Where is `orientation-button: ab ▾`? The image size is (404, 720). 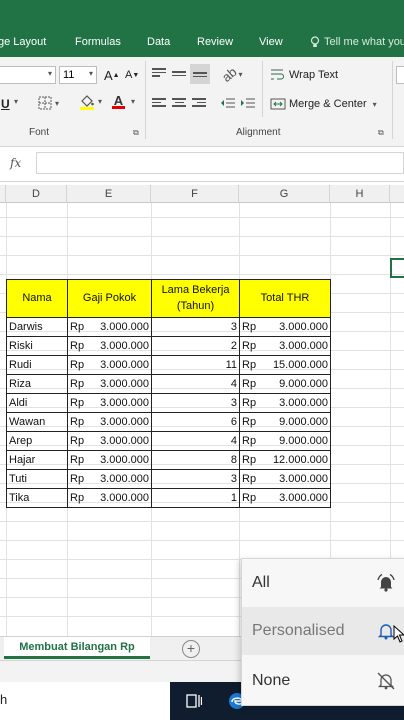
orientation-button: ab ▾ is located at coordinates (230, 74).